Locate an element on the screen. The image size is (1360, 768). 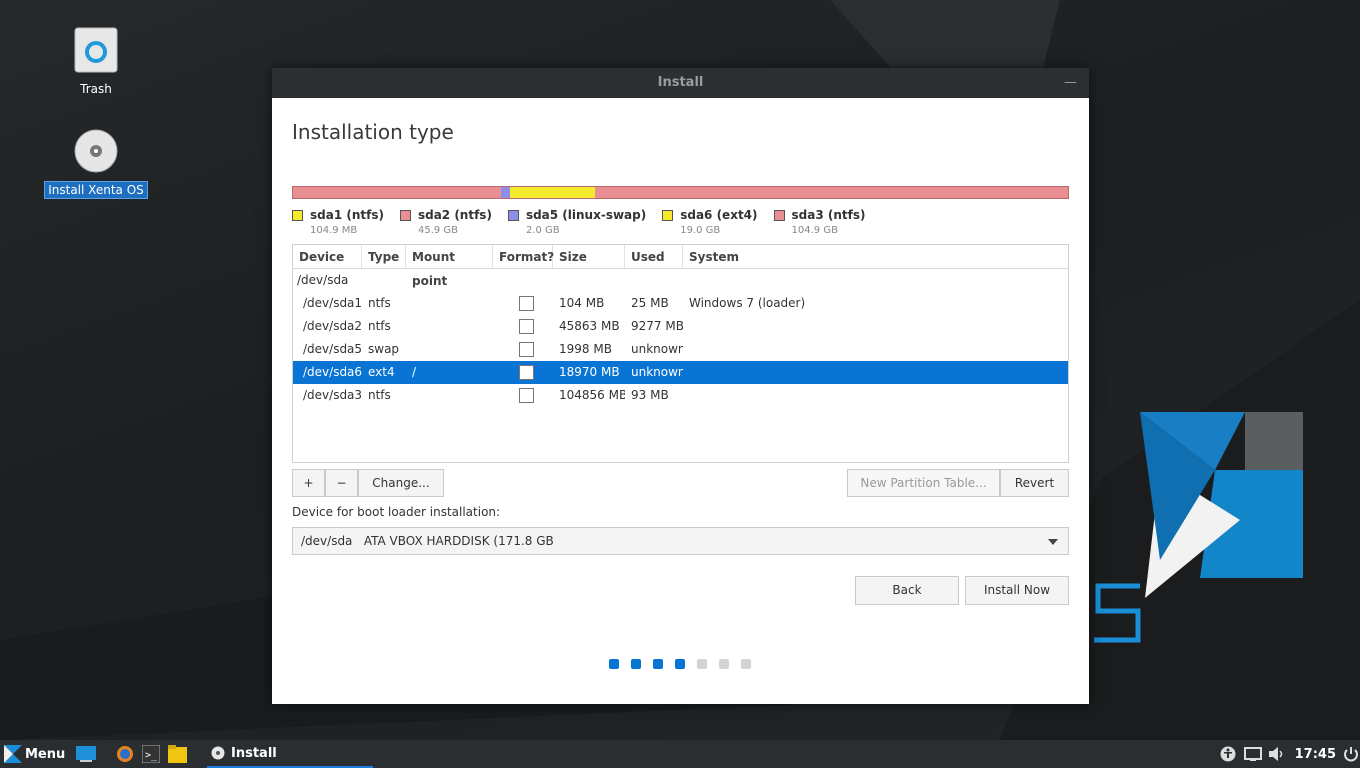
legend-item: sda2 (ntfs) 45.9 GB is located at coordinates (445, 222).